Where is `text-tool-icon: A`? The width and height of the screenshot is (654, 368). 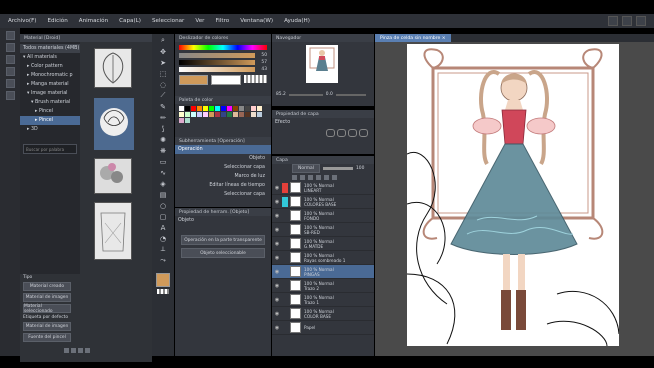
text-tool-icon: A is located at coordinates (163, 227).